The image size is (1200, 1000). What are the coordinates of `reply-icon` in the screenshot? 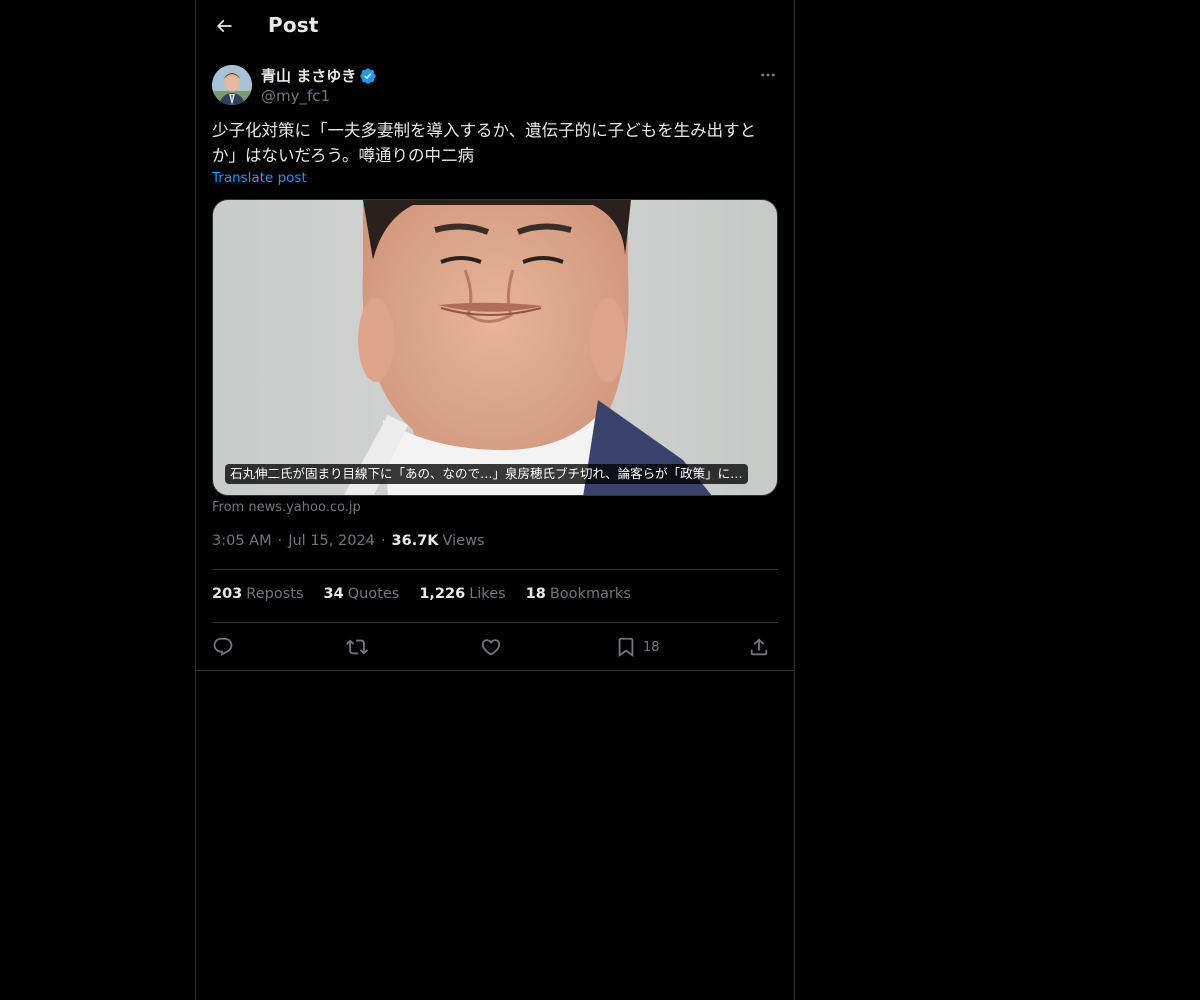 It's located at (223, 646).